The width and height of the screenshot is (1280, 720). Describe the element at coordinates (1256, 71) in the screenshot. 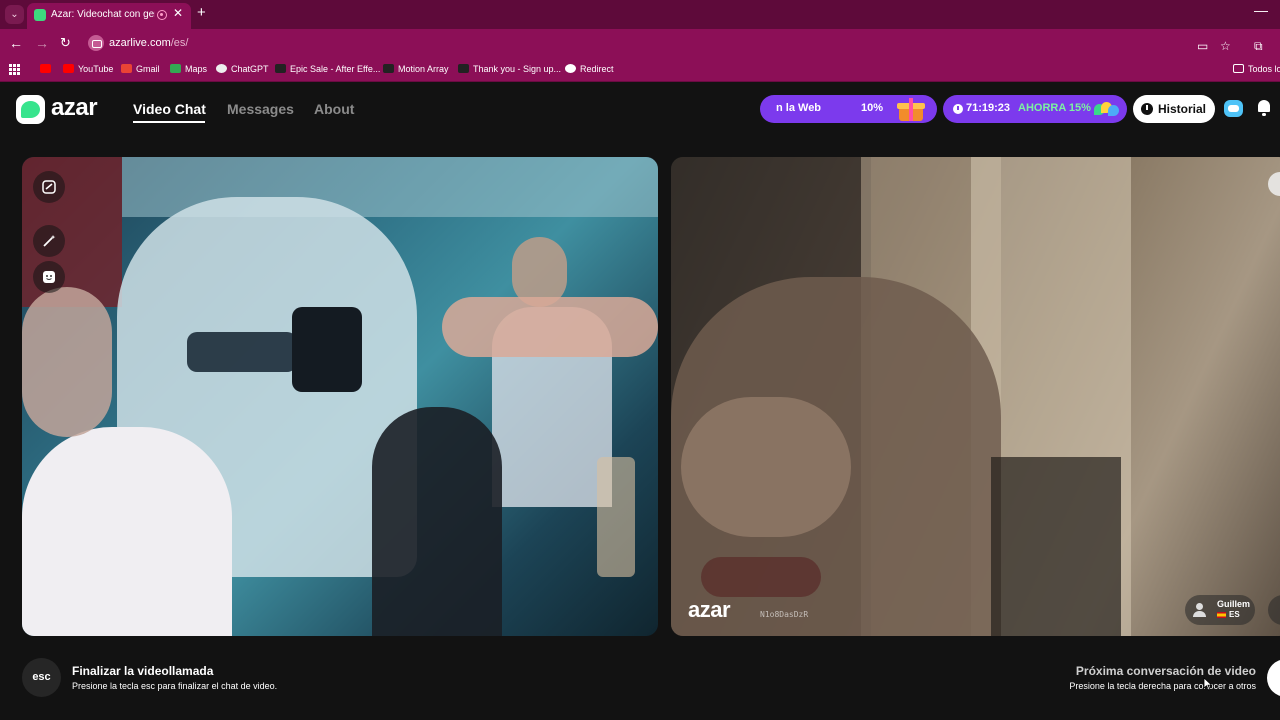

I see `all-bookmarks-folder: Todos los` at that location.